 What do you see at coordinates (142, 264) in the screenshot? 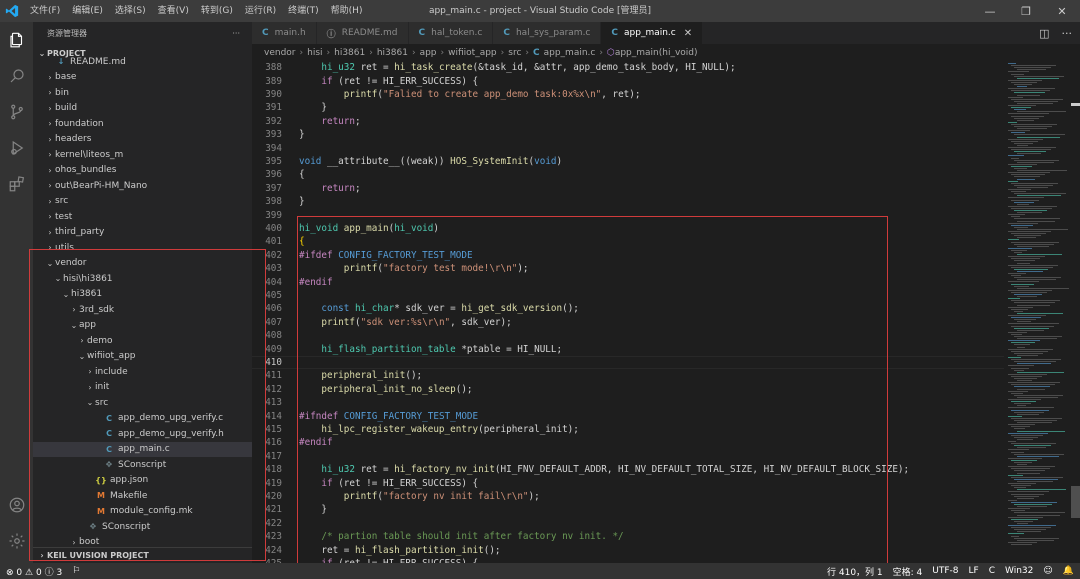
I see `tree-folder: ⌄ vendor` at bounding box center [142, 264].